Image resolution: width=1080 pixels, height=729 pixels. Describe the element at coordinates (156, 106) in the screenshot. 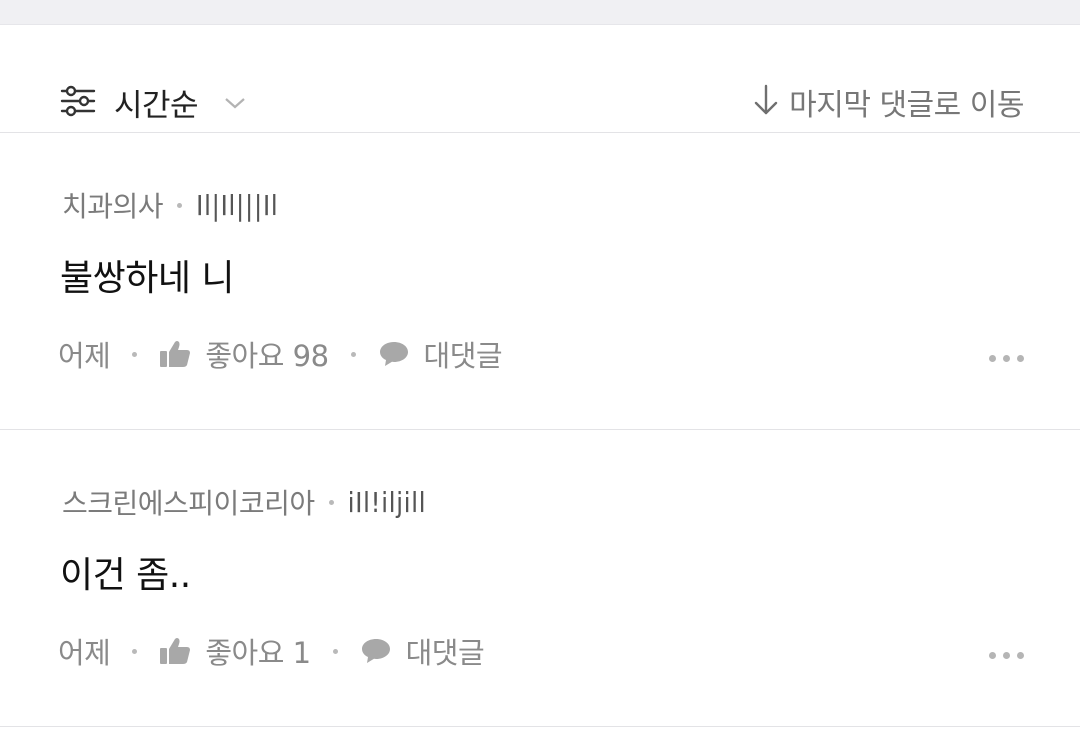

I see `sort-label: 시간순` at that location.